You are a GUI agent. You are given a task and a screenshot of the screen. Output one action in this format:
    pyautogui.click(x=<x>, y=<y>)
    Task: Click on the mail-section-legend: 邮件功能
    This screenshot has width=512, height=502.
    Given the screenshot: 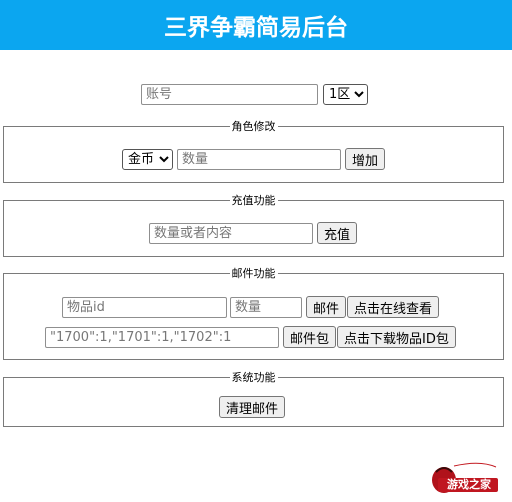 What is the action you would take?
    pyautogui.click(x=253, y=273)
    